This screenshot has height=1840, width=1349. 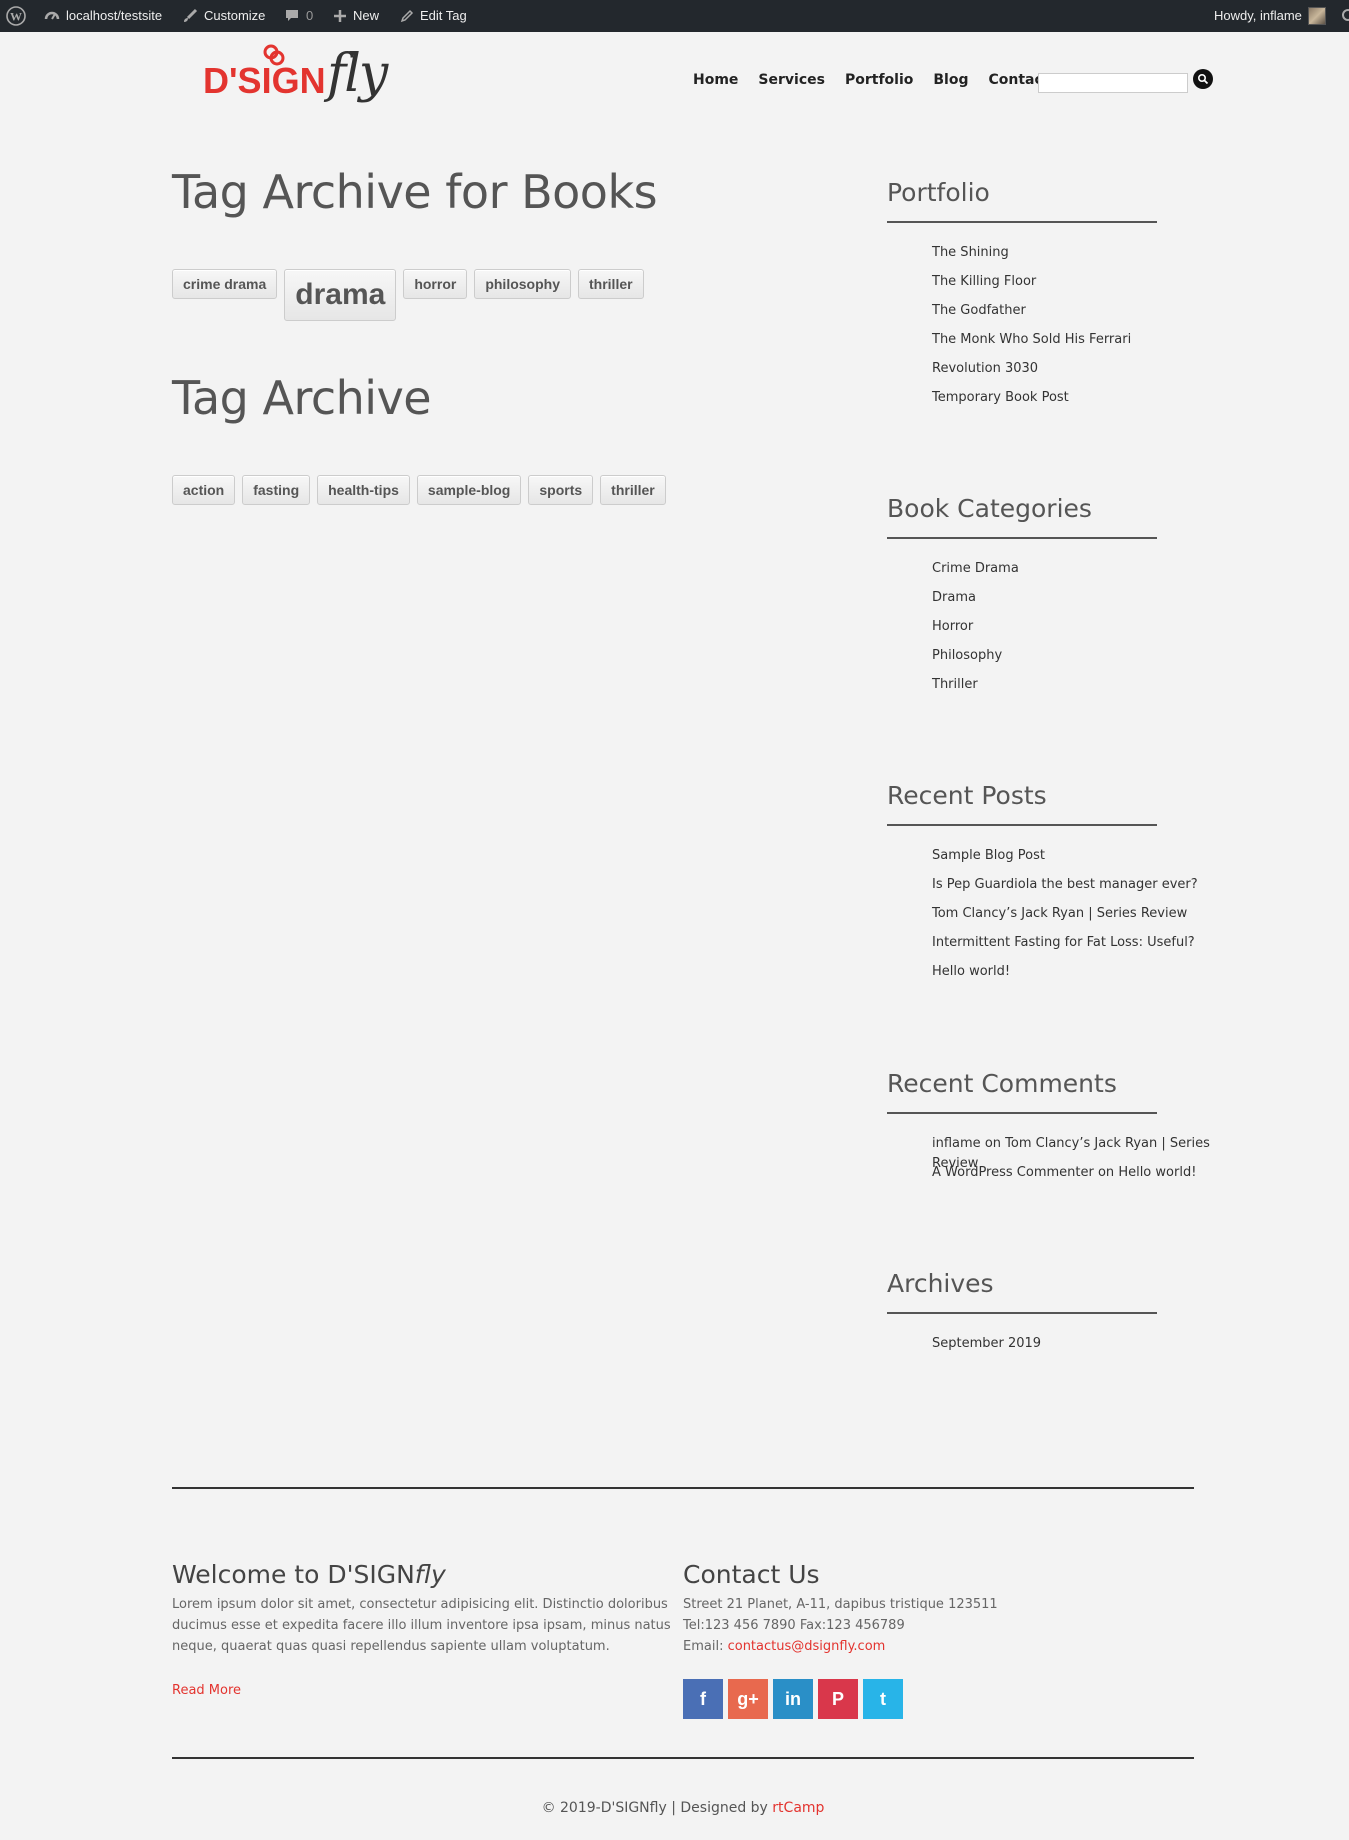 What do you see at coordinates (1084, 257) in the screenshot?
I see `list-item: The Shining` at bounding box center [1084, 257].